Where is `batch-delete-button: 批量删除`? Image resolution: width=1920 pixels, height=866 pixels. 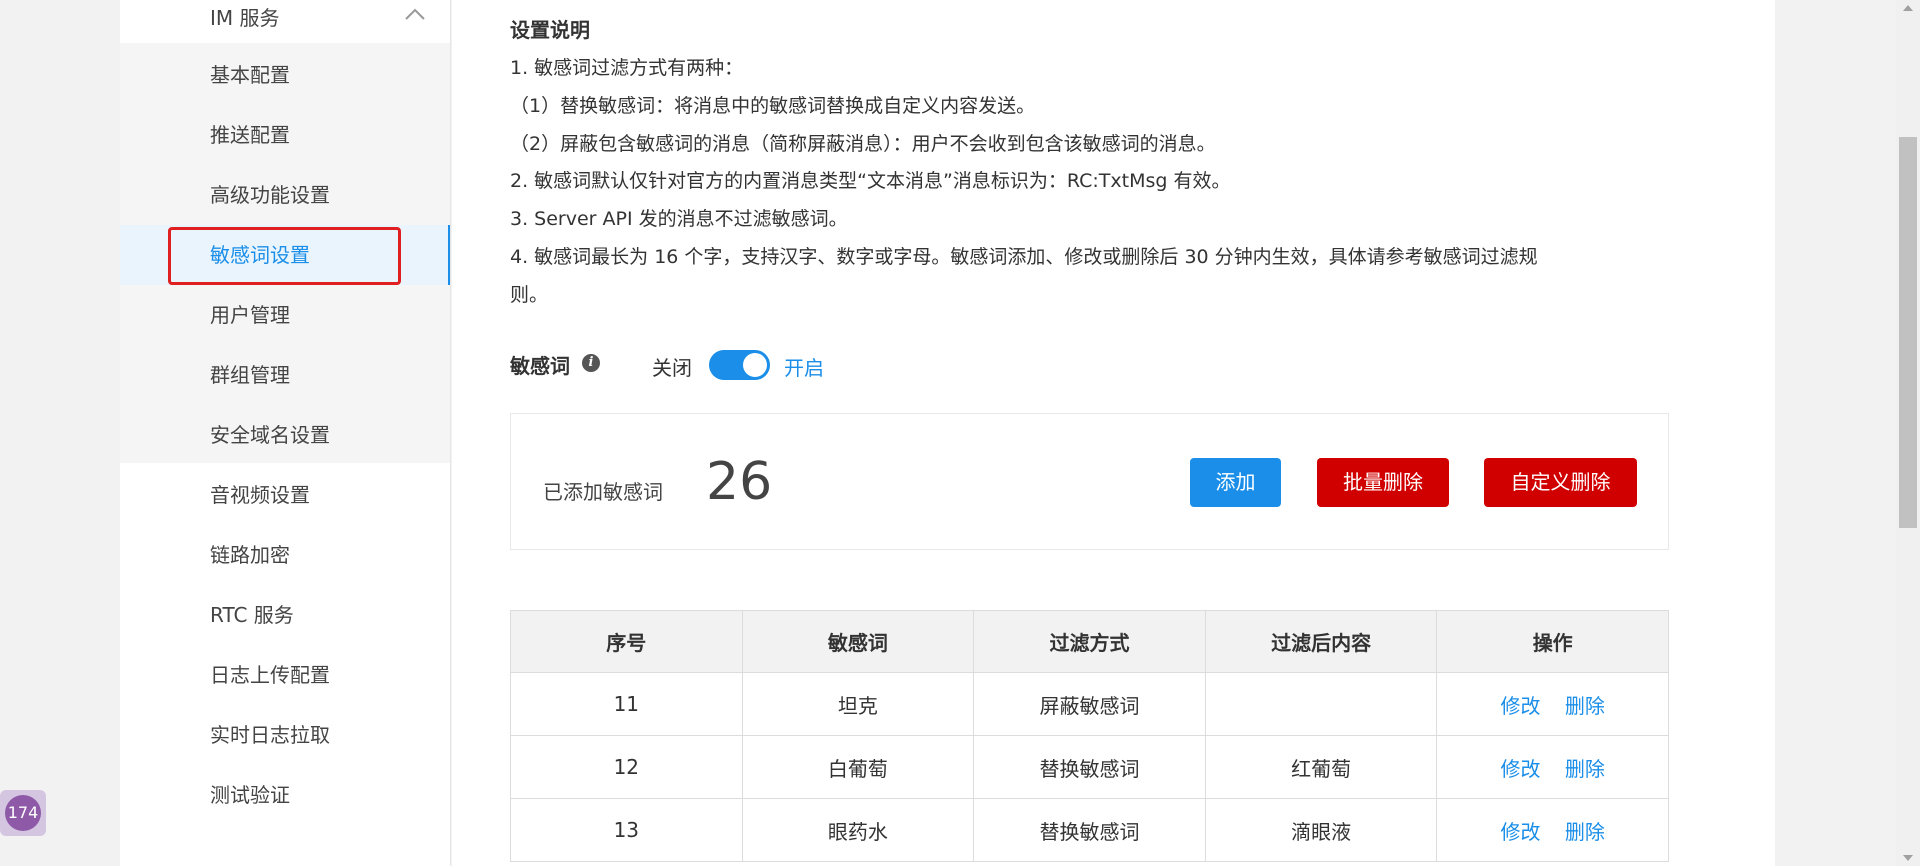
batch-delete-button: 批量删除 is located at coordinates (1383, 482).